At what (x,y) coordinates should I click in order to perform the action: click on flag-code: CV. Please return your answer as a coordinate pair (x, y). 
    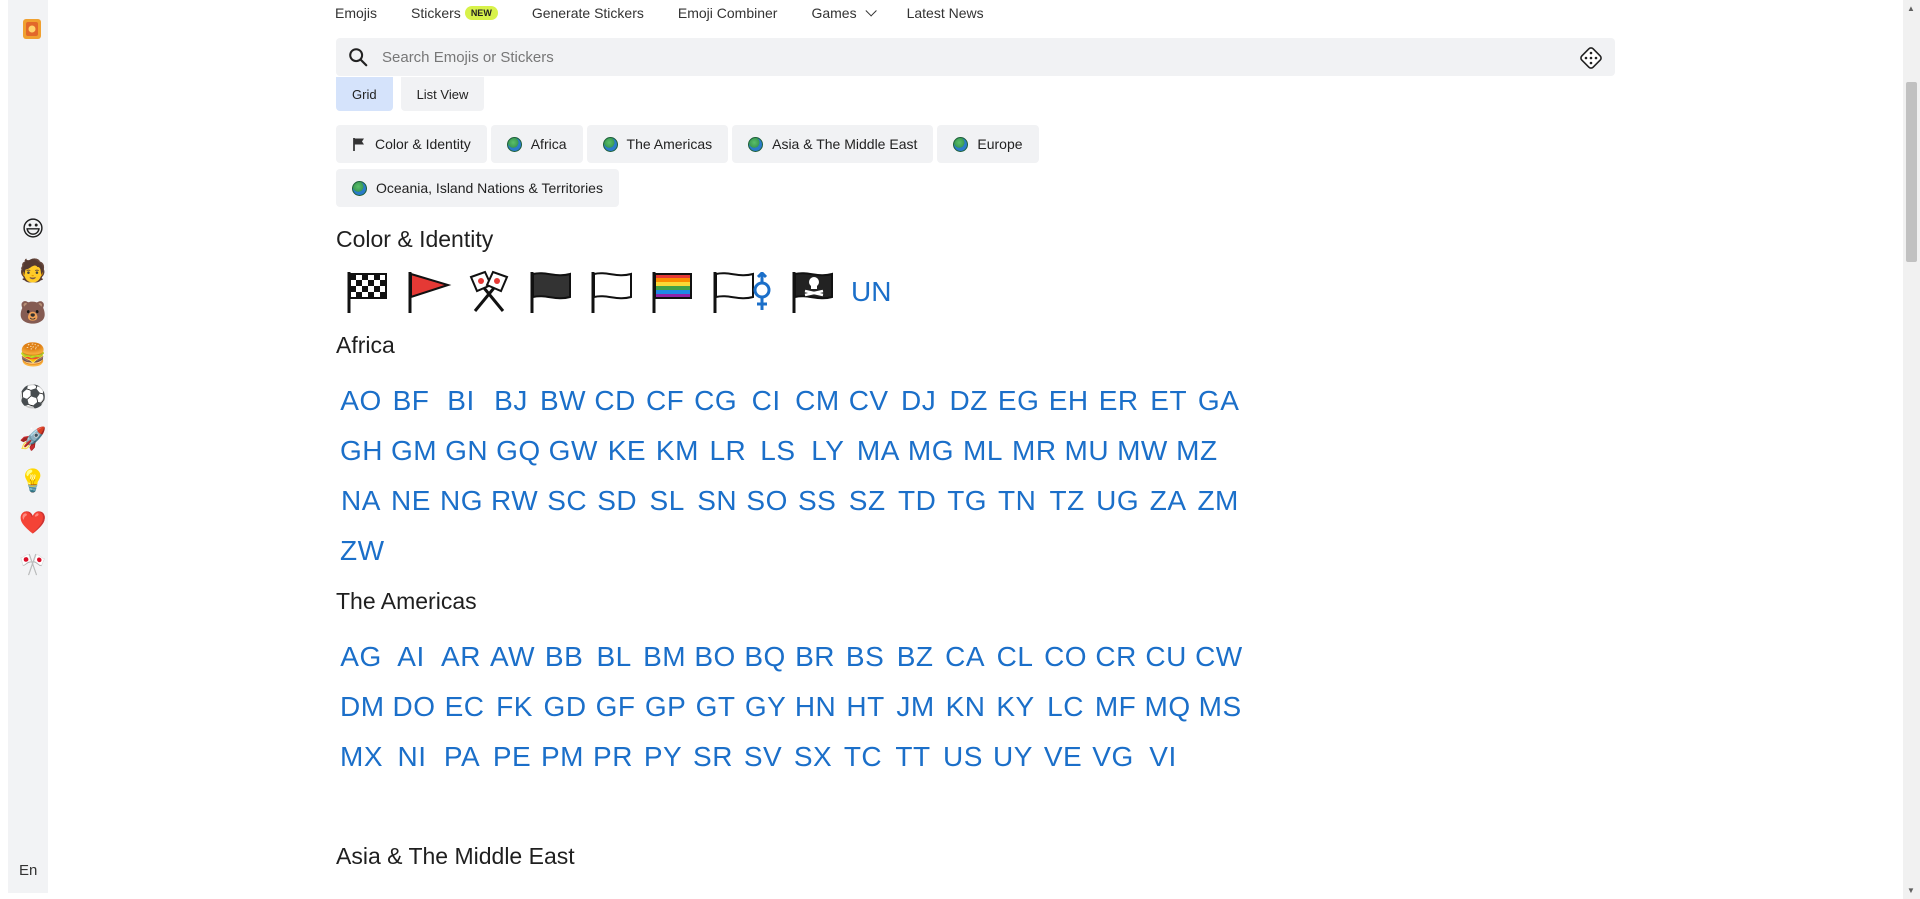
    Looking at the image, I should click on (869, 401).